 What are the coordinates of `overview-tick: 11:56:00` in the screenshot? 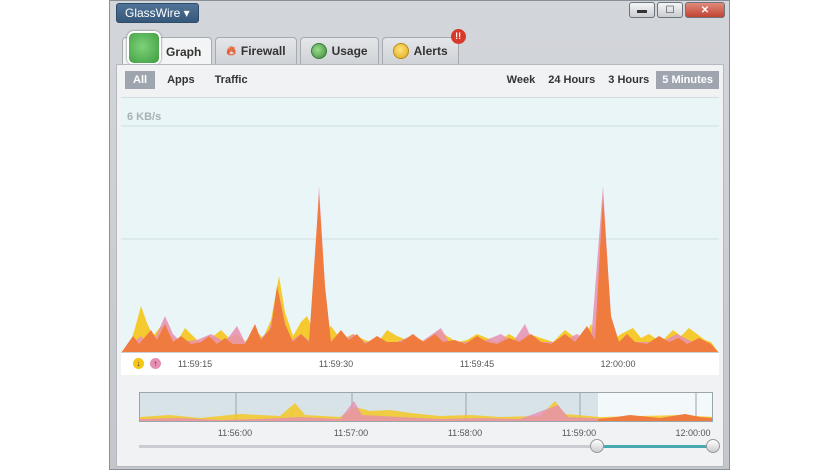 It's located at (235, 433).